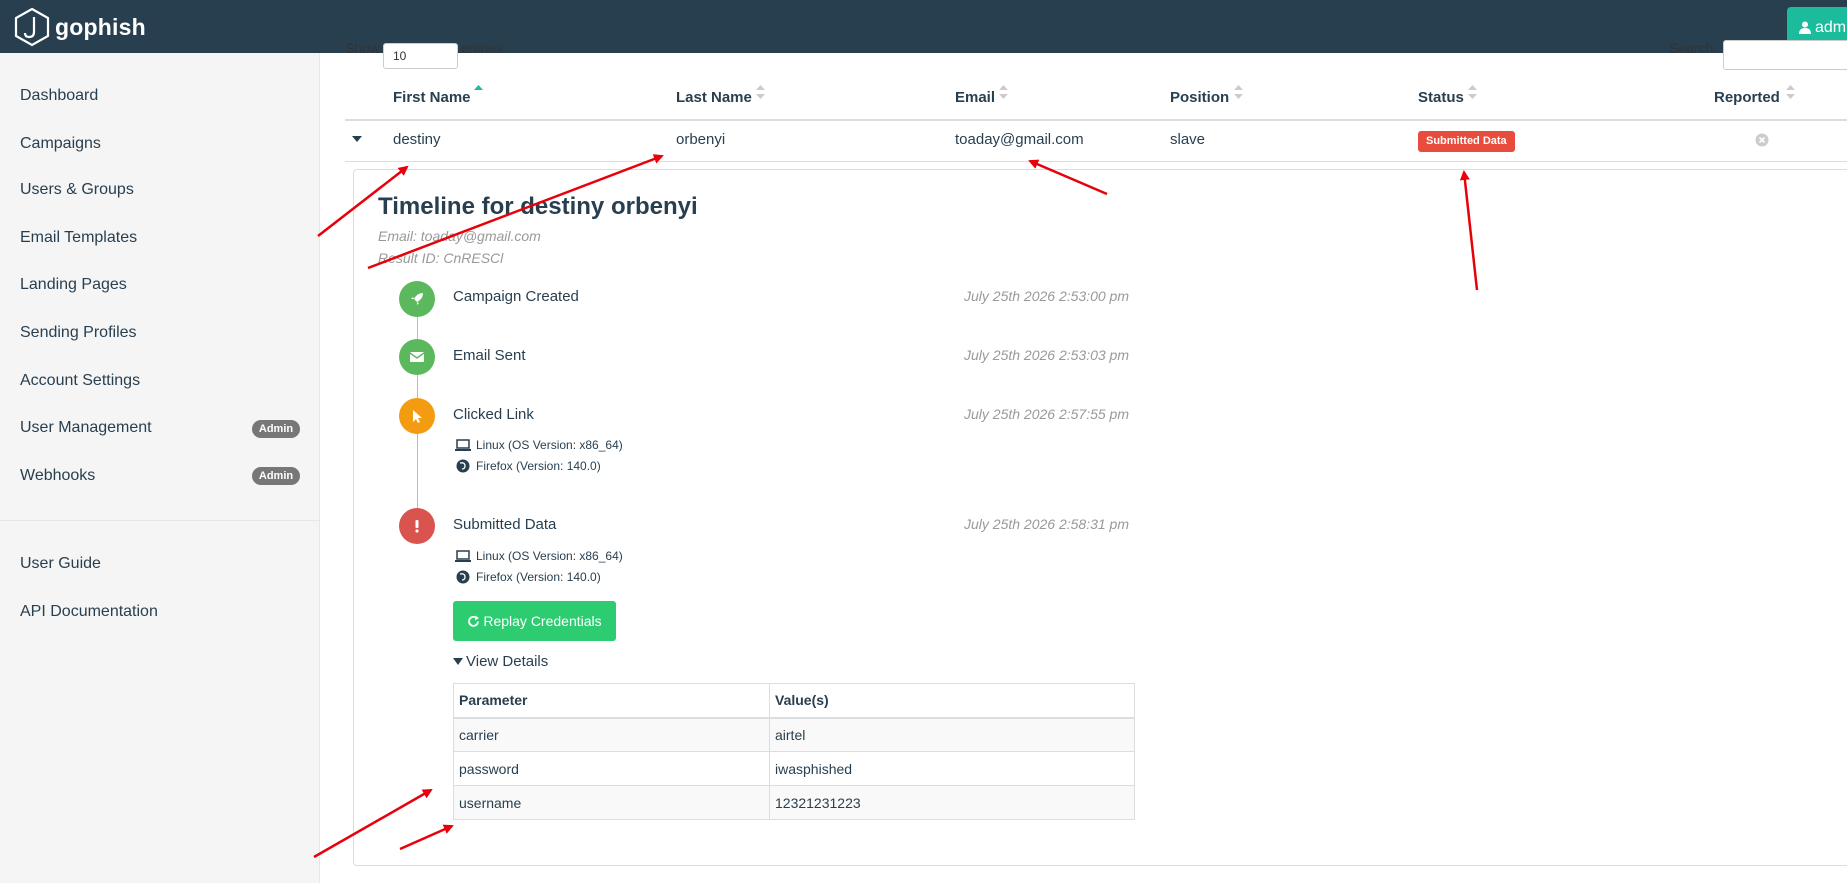  What do you see at coordinates (160, 520) in the screenshot?
I see `sidebar-divider` at bounding box center [160, 520].